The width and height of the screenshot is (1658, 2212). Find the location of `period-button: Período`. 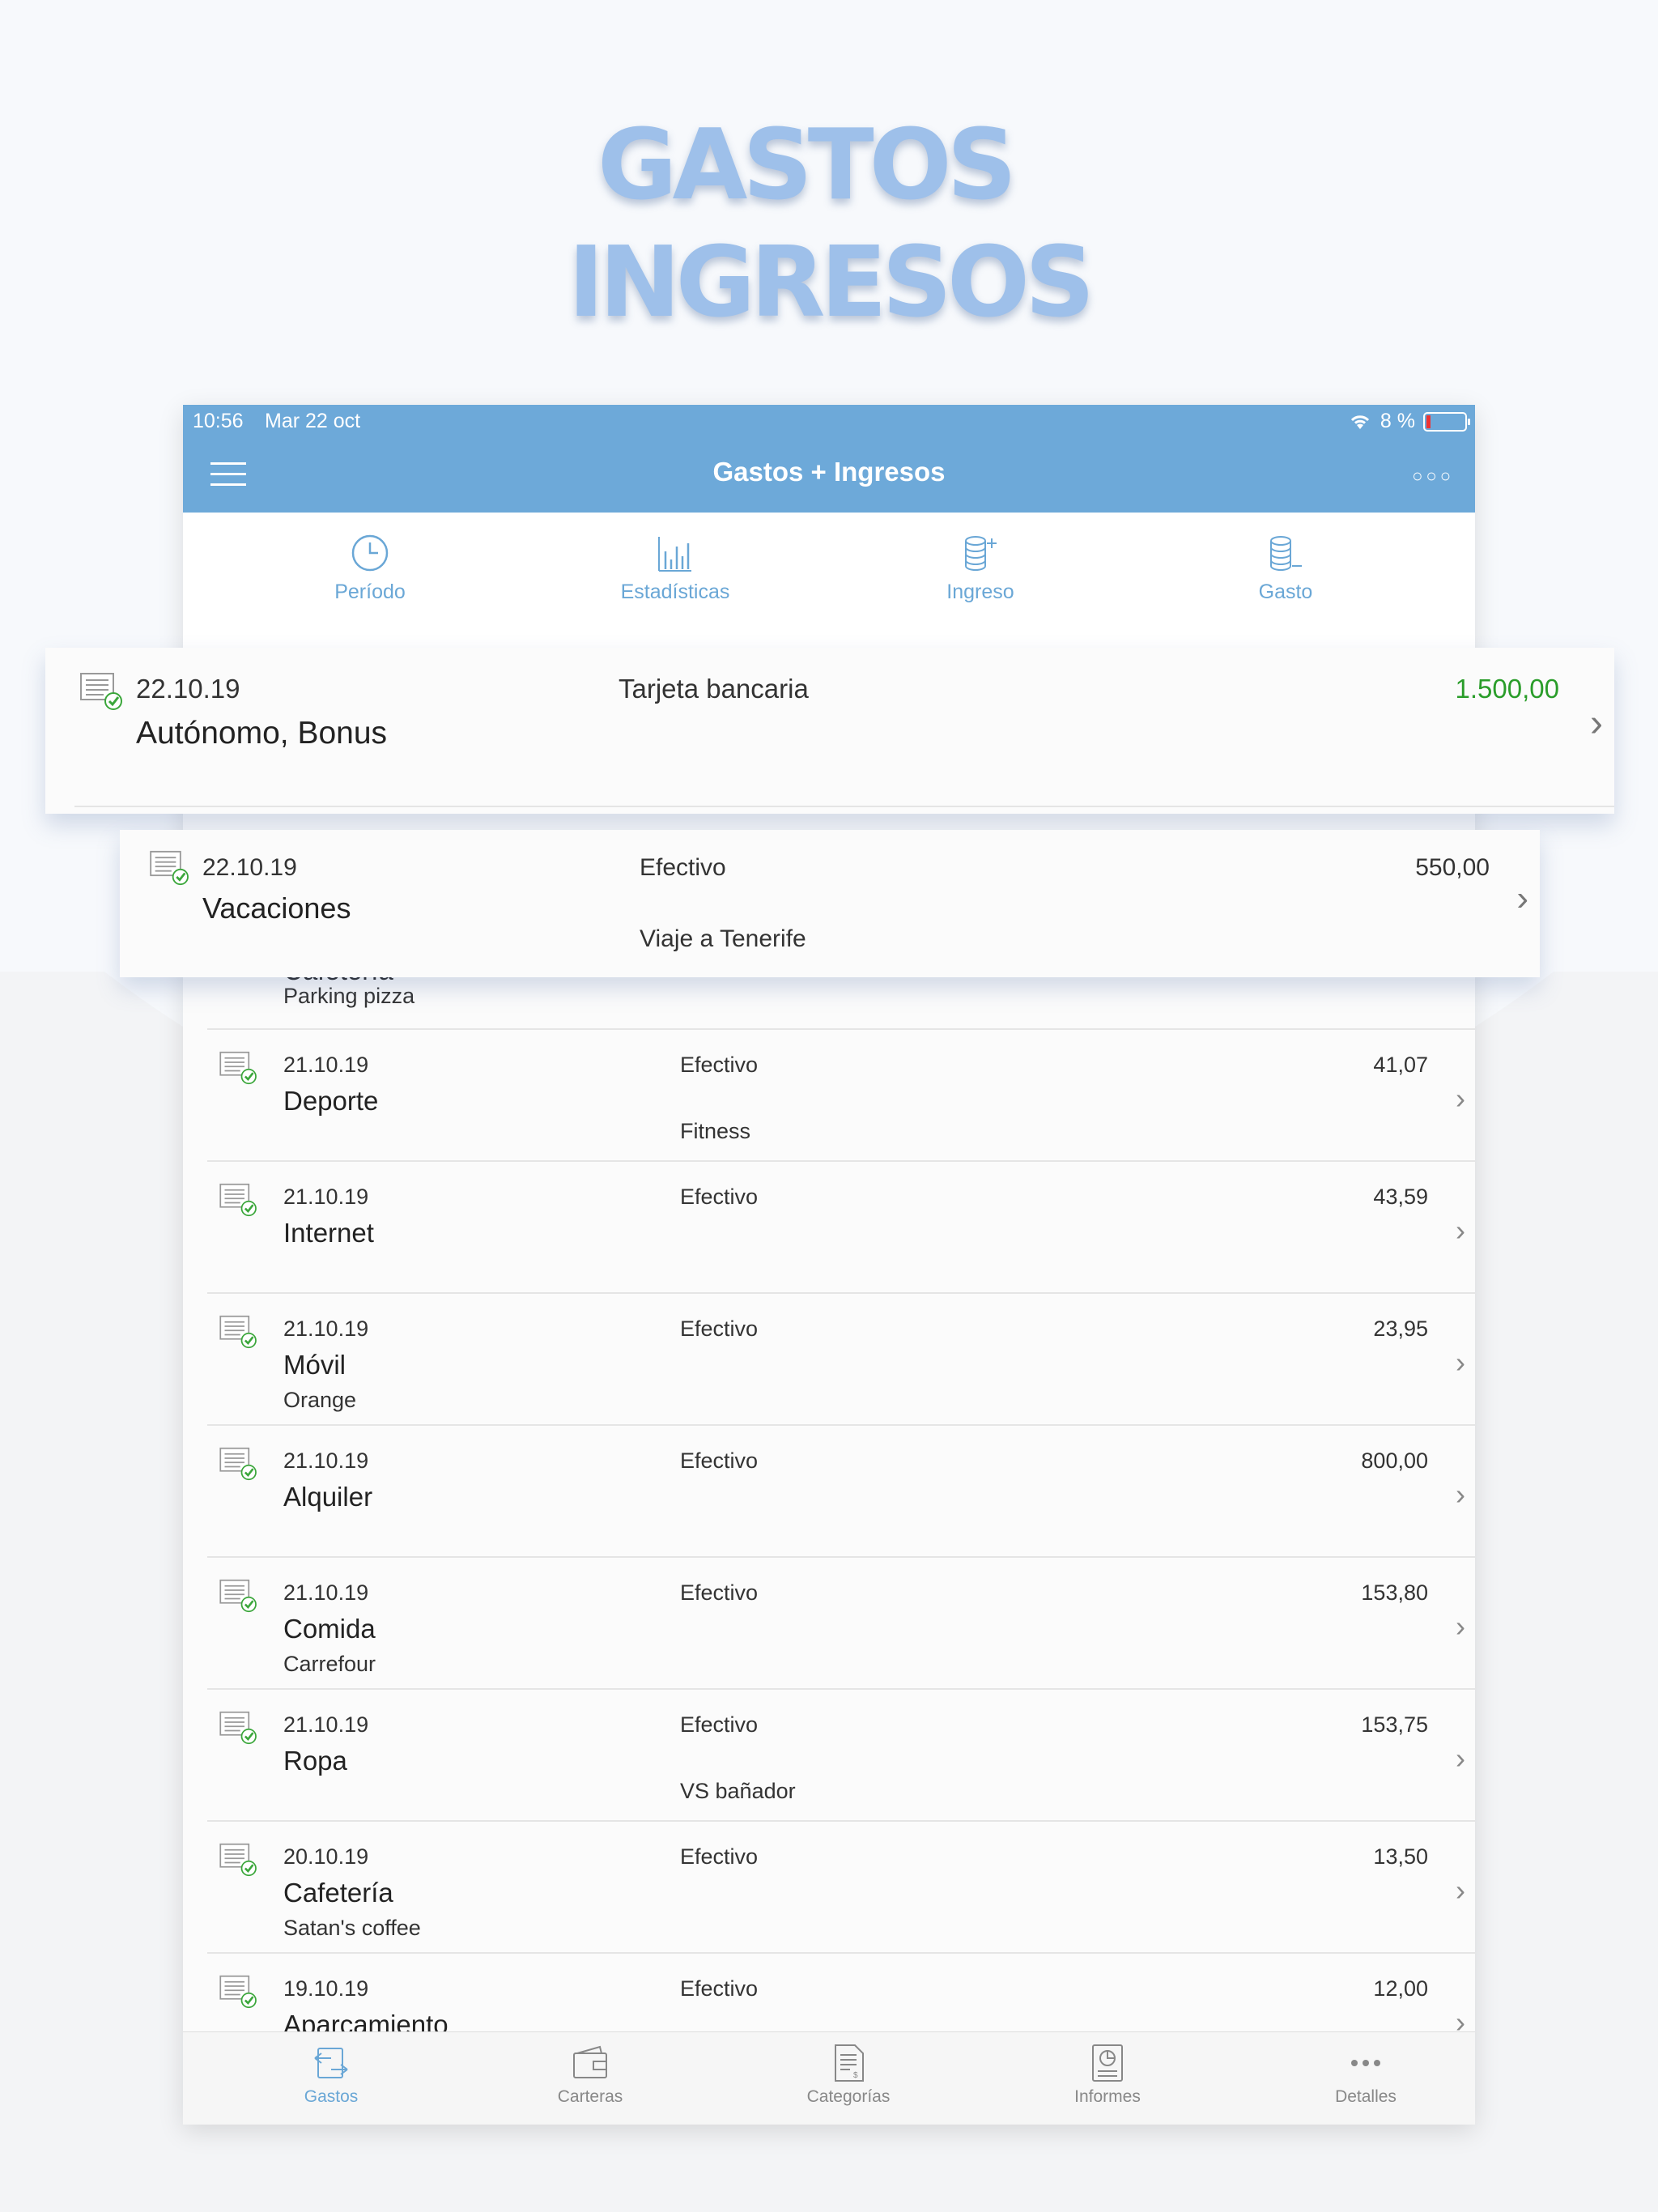

period-button: Período is located at coordinates (370, 569).